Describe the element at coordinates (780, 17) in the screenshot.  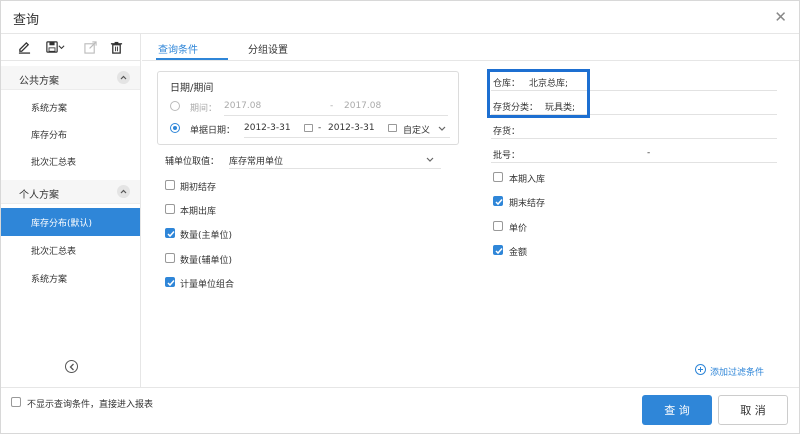
I see `close-icon: ✕` at that location.